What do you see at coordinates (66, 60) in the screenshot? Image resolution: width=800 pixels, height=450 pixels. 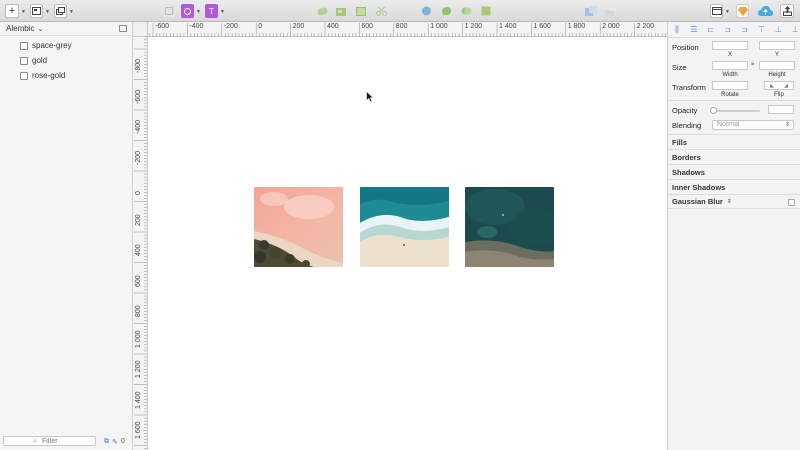 I see `layer-item: gold` at bounding box center [66, 60].